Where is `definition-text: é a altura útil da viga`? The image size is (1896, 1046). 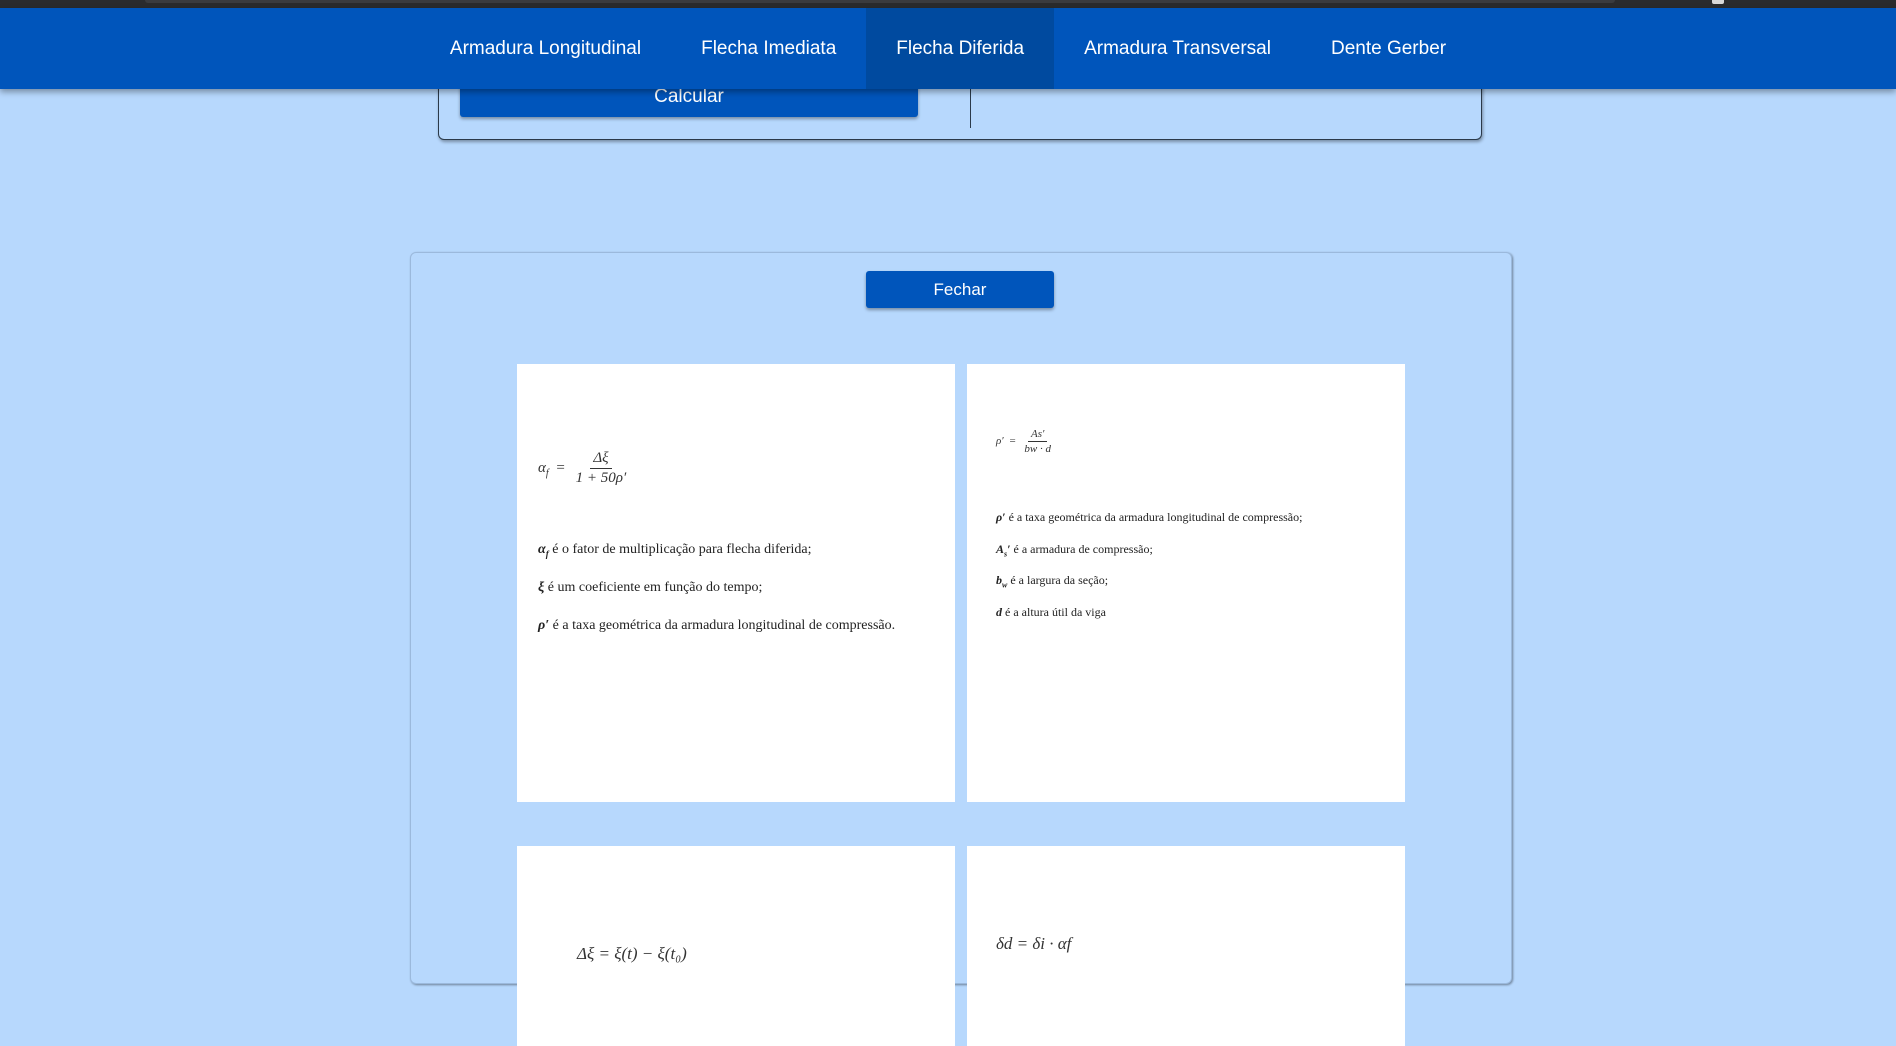
definition-text: é a altura útil da viga is located at coordinates (1054, 612).